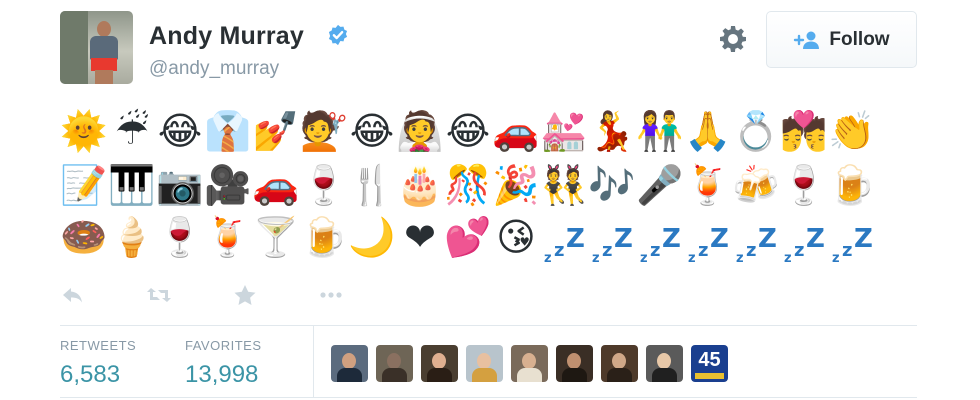 Image resolution: width=980 pixels, height=400 pixels. Describe the element at coordinates (84, 131) in the screenshot. I see `emoji-glyph: 🌞` at that location.